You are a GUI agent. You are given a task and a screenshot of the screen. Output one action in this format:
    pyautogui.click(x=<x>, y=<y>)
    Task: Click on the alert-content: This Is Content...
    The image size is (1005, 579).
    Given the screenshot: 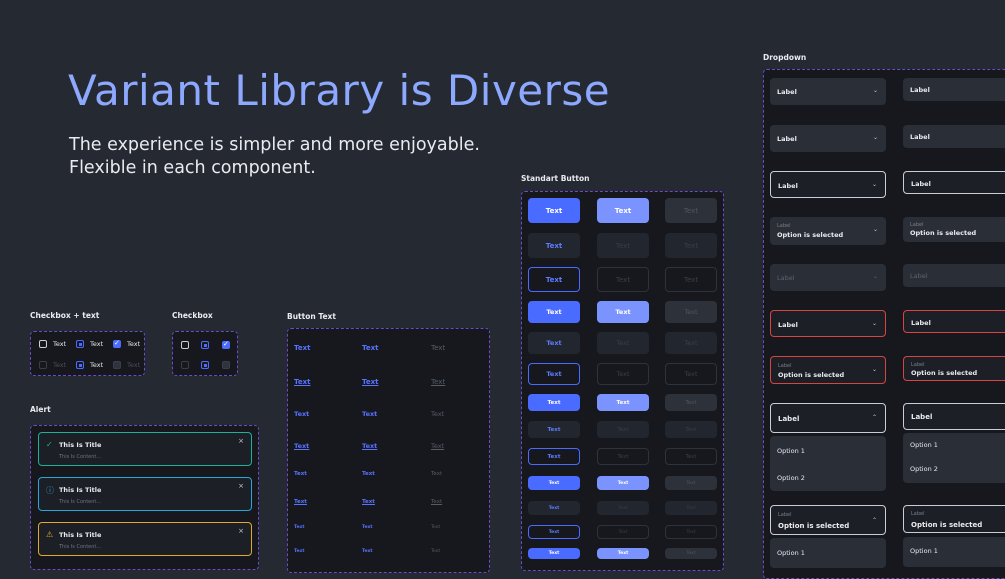 What is the action you would take?
    pyautogui.click(x=80, y=502)
    